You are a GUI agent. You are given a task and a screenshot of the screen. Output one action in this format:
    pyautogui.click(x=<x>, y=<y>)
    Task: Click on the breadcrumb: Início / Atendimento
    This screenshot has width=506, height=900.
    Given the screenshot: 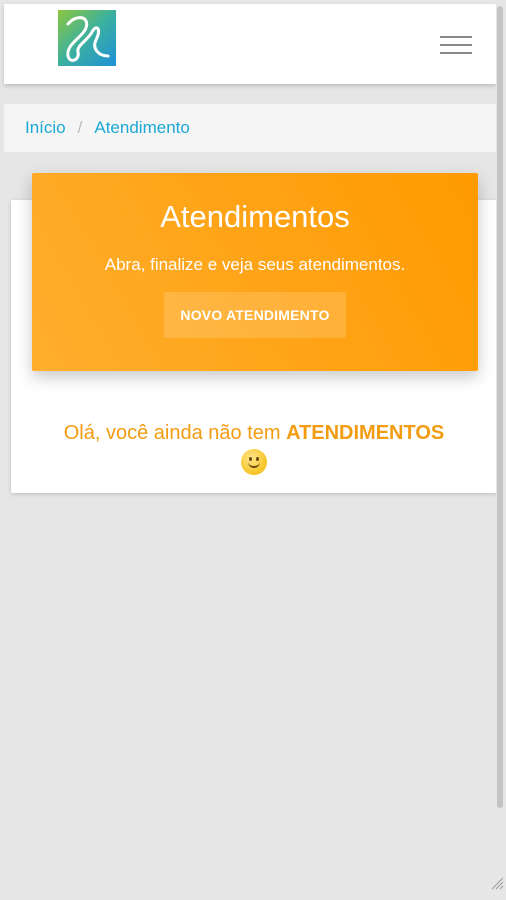 What is the action you would take?
    pyautogui.click(x=250, y=128)
    